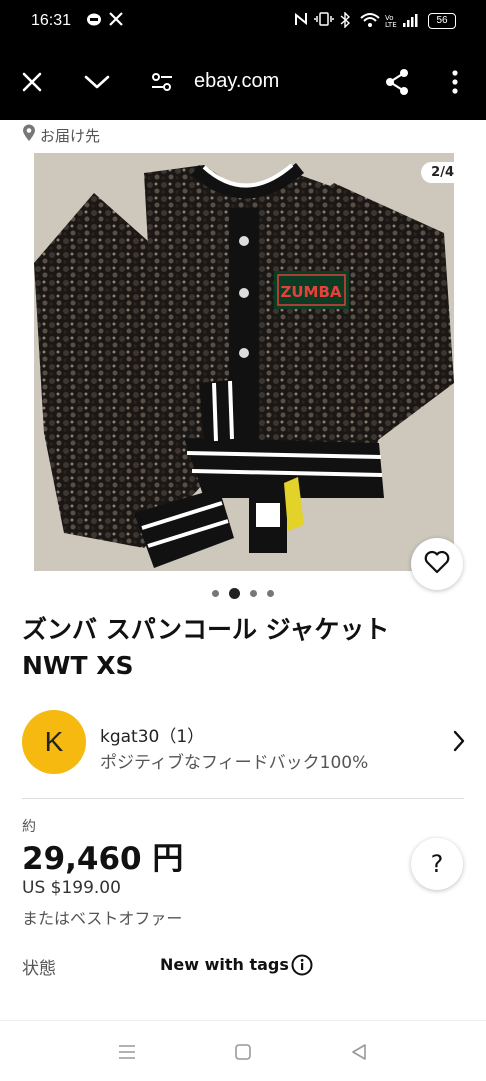 This screenshot has height=1081, width=486. What do you see at coordinates (29, 135) in the screenshot?
I see `location-pin-icon` at bounding box center [29, 135].